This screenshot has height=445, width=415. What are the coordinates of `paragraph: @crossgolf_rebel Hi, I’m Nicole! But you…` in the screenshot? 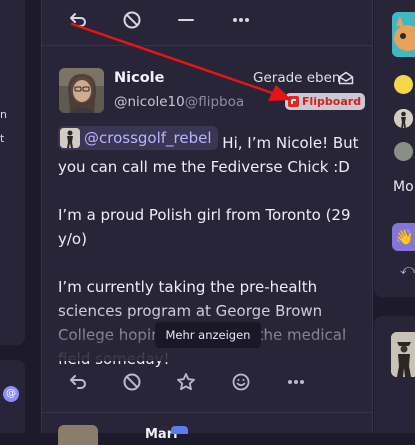 It's located at (211, 152).